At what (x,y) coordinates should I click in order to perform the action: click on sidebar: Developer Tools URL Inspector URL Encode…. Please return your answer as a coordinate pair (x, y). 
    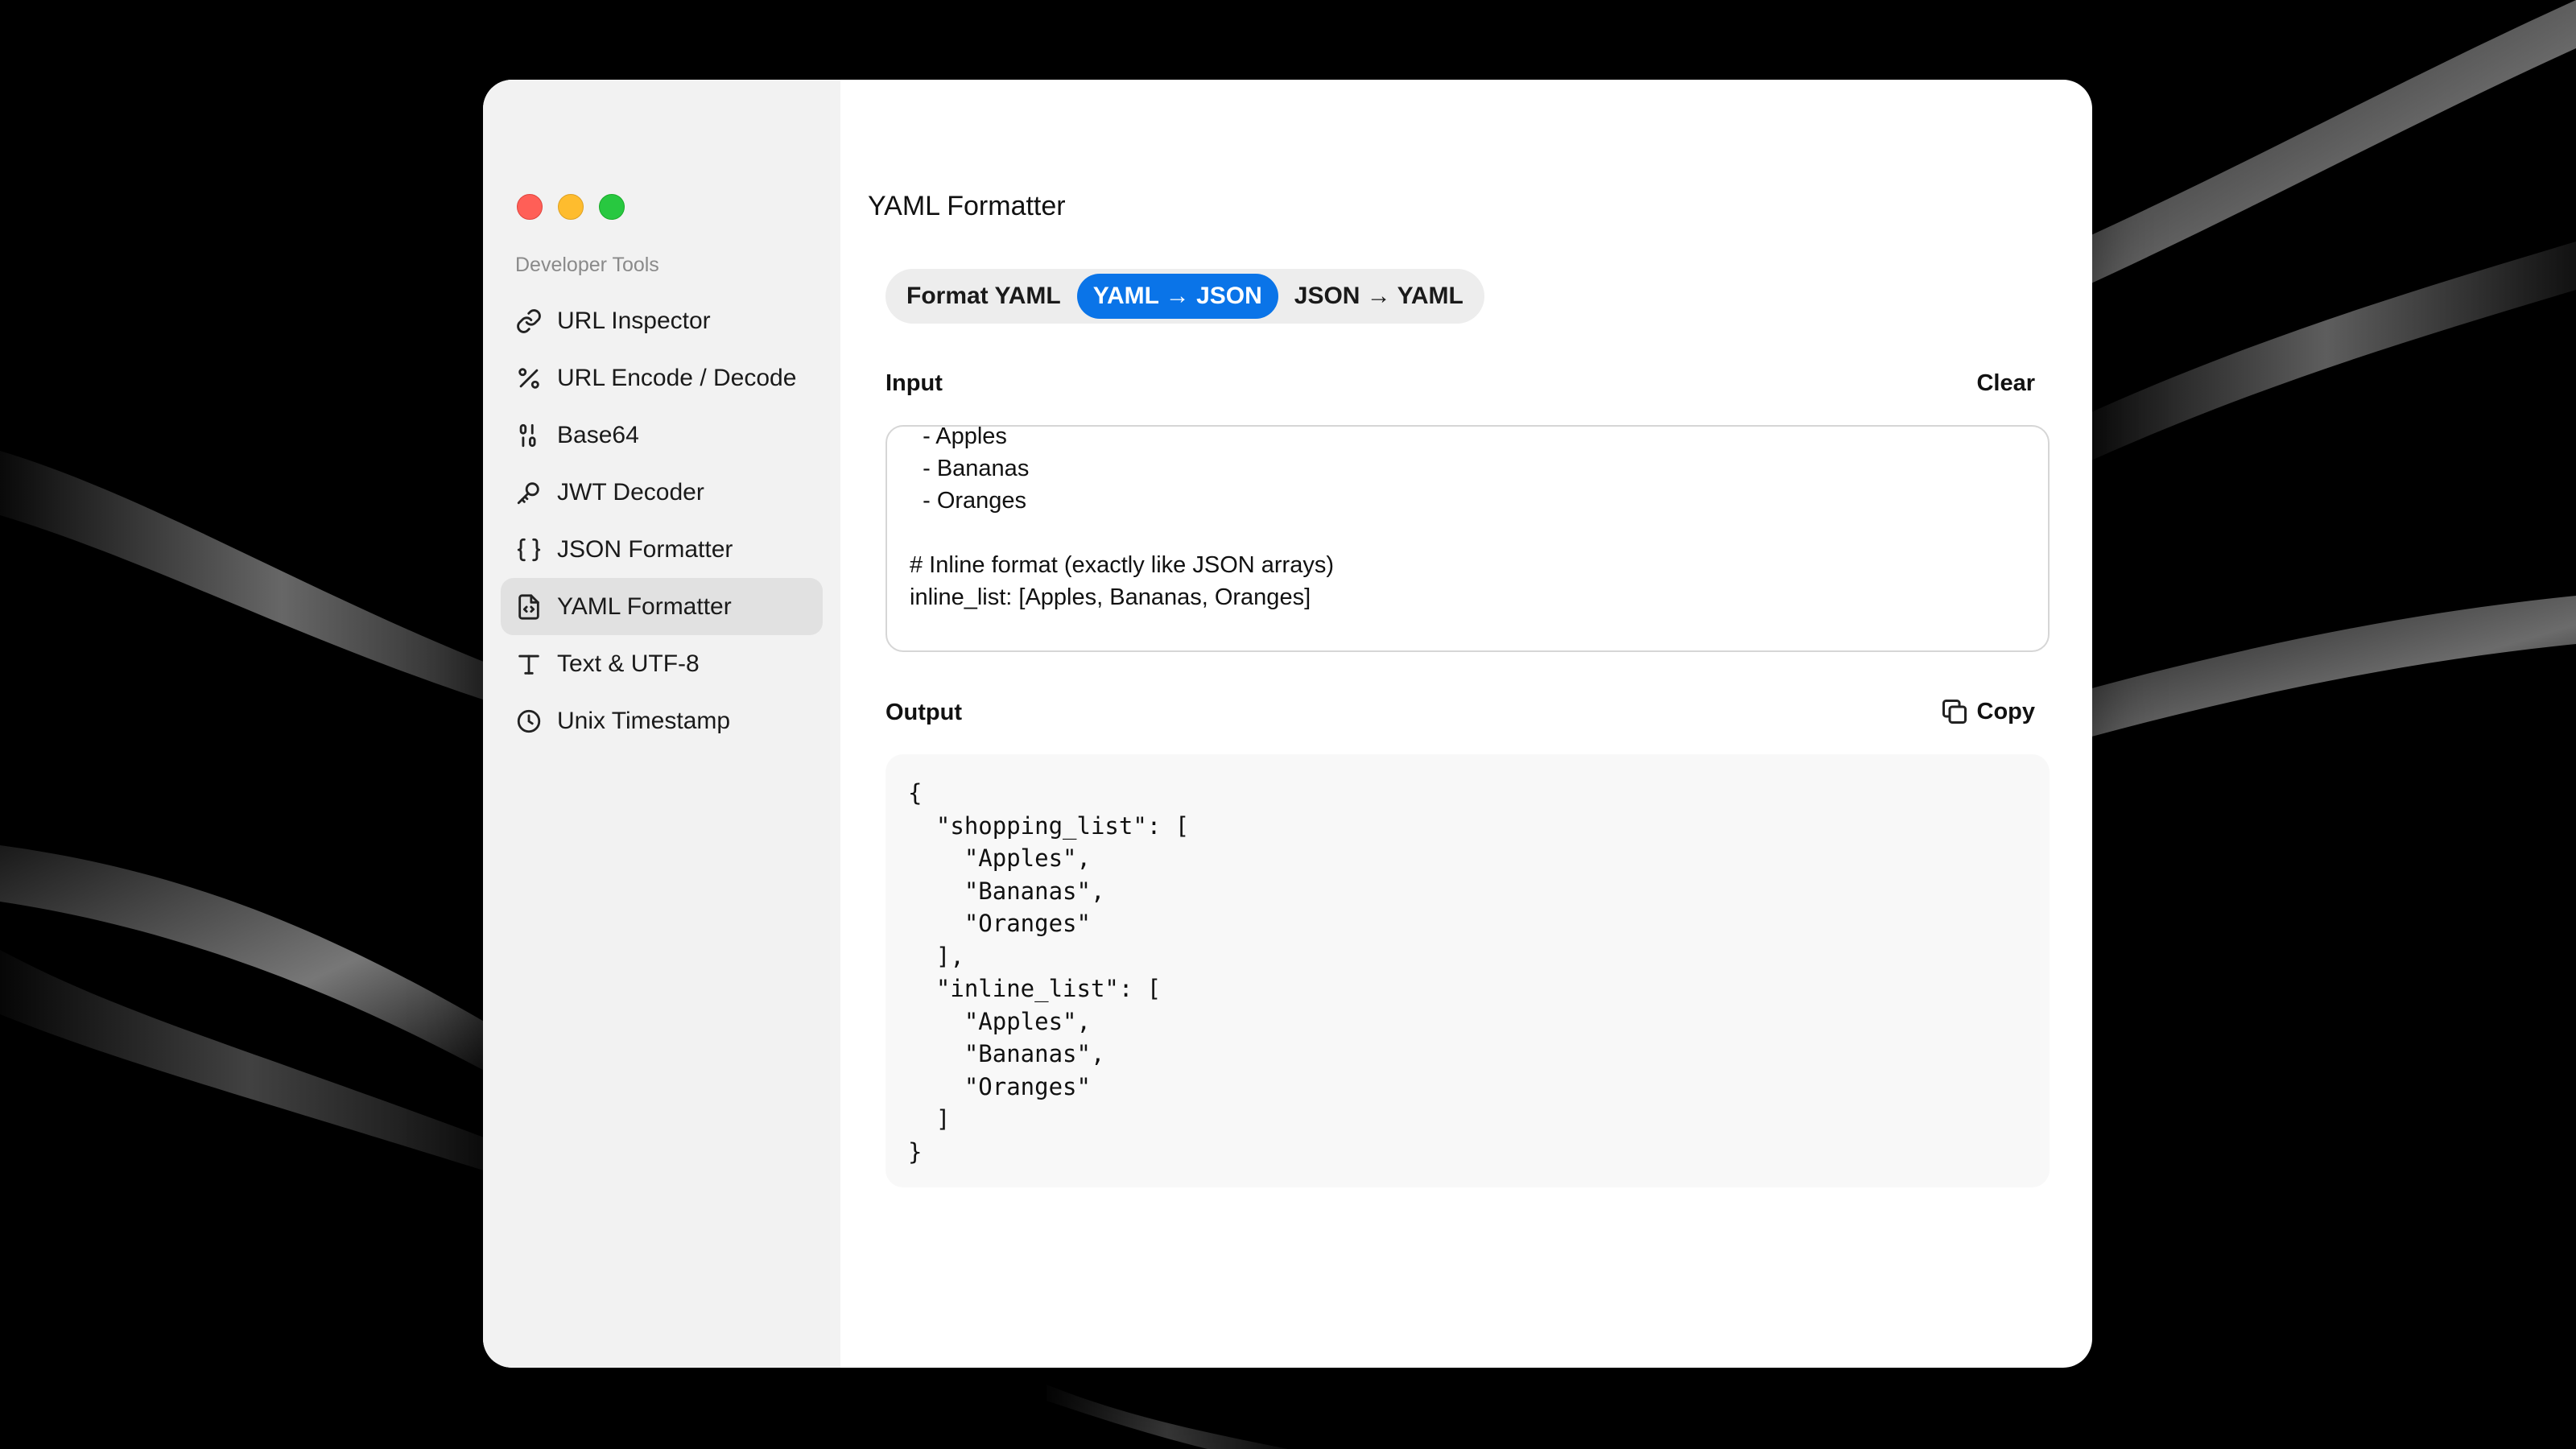
    Looking at the image, I should click on (661, 724).